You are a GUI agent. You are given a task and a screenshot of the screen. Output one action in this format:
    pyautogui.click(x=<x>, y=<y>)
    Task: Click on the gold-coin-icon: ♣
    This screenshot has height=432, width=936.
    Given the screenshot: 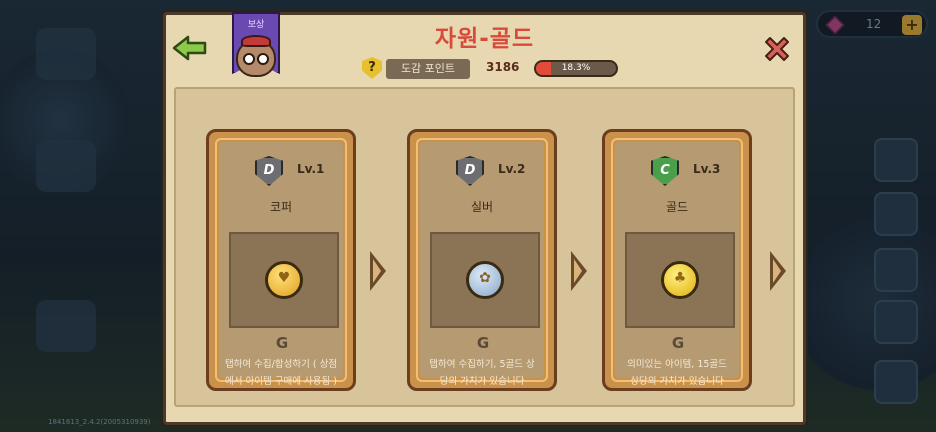 What is the action you would take?
    pyautogui.click(x=680, y=280)
    